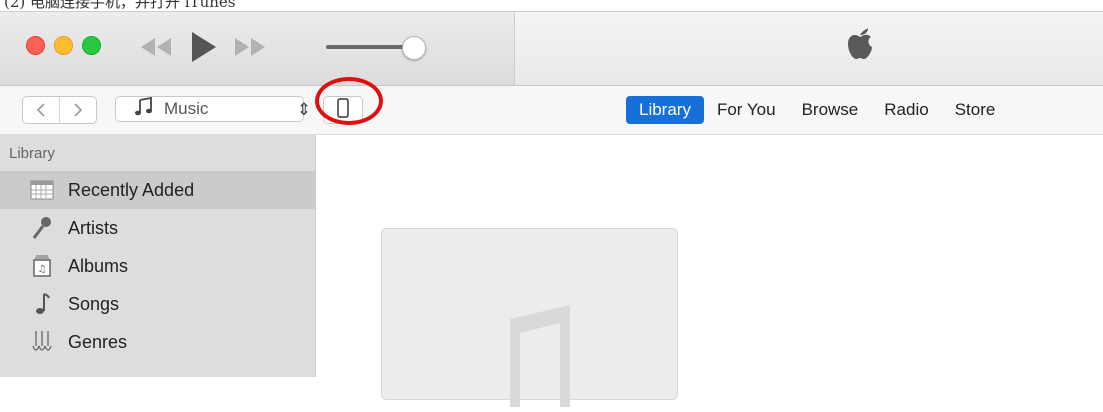  What do you see at coordinates (186, 108) in the screenshot?
I see `media-kind-label: Music` at bounding box center [186, 108].